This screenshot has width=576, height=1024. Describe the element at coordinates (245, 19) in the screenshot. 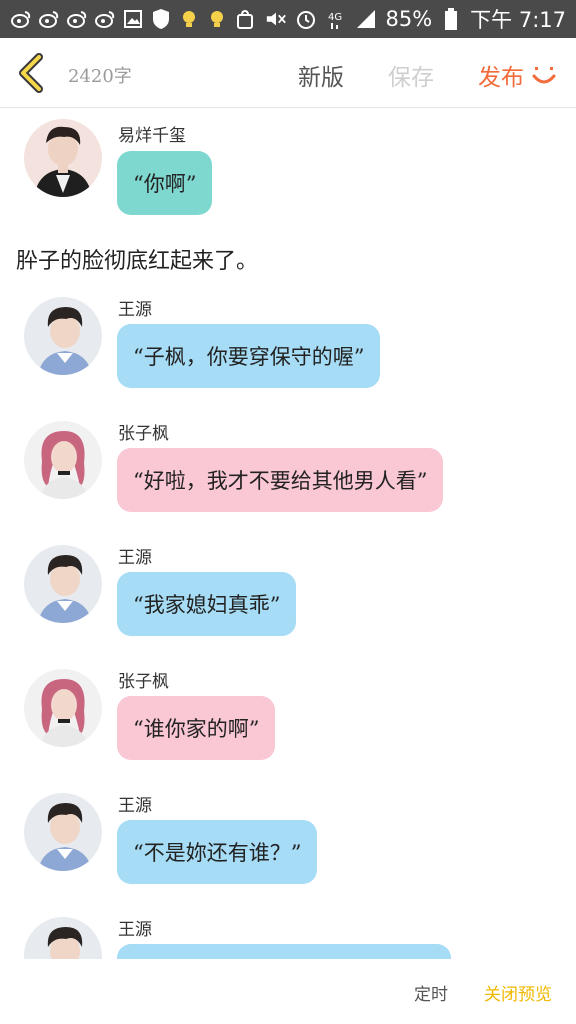

I see `bag-icon` at that location.